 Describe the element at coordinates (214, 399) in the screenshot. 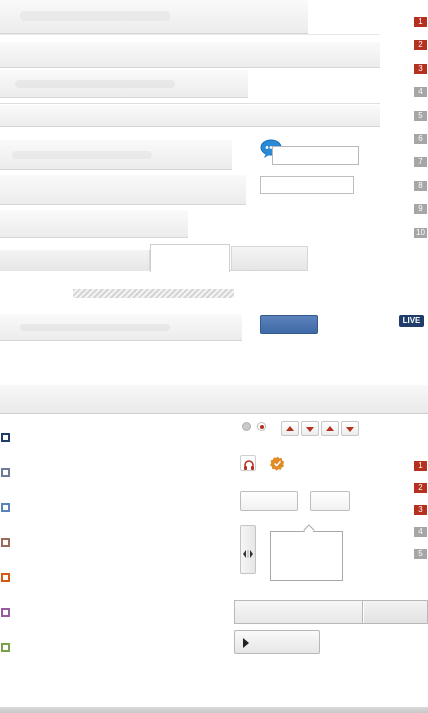

I see `section-header` at that location.